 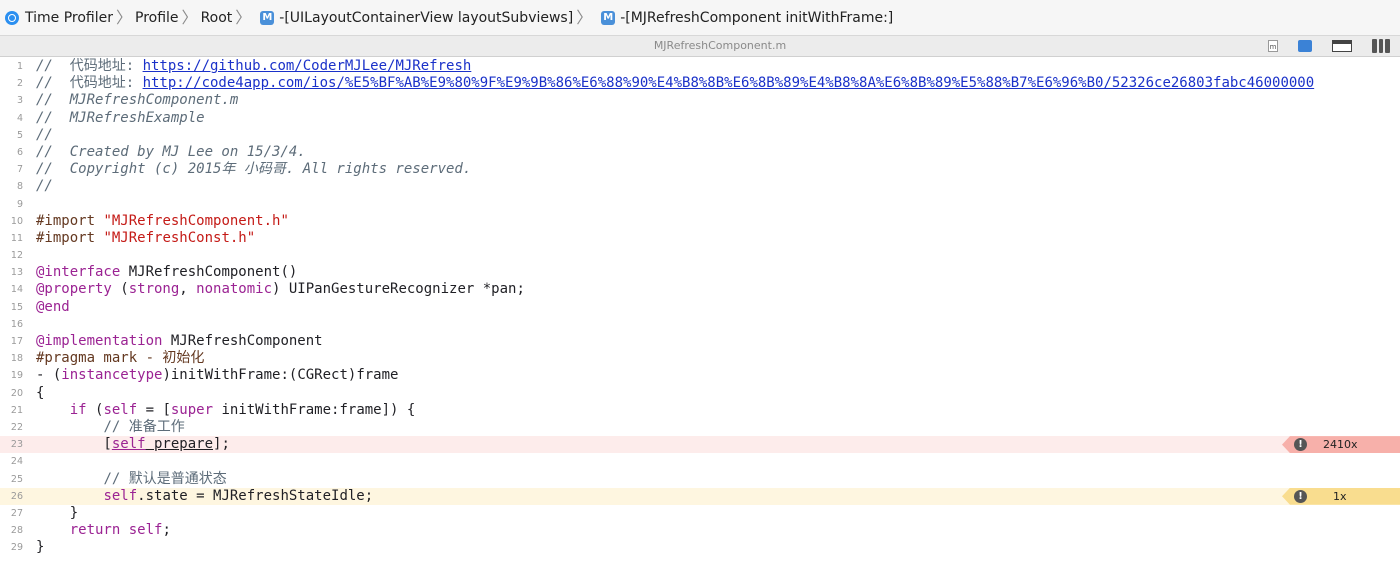 I want to click on code-line: 4 // MJRefreshExample, so click(x=700, y=118).